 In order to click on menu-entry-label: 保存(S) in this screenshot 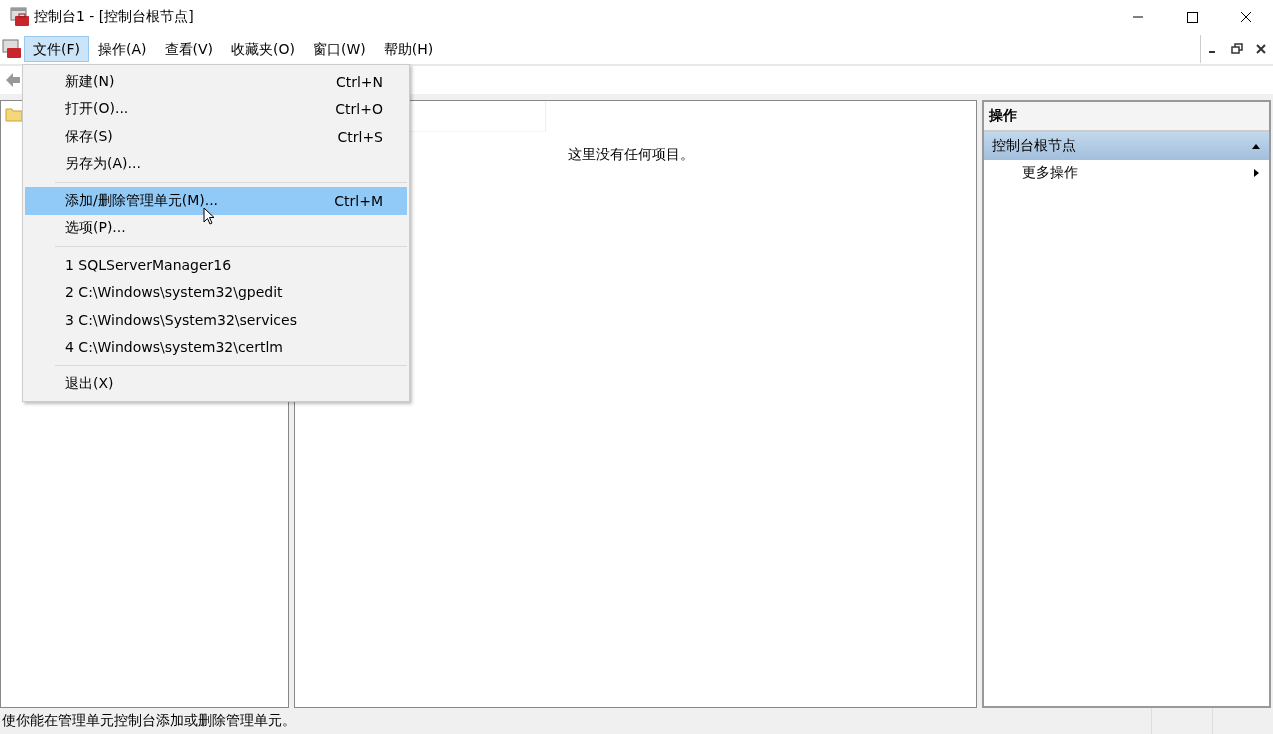, I will do `click(89, 136)`.